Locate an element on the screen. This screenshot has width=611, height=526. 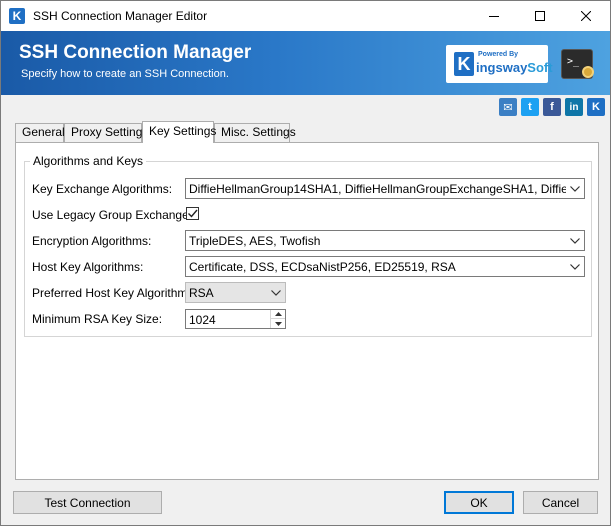
close-icon is located at coordinates (586, 16).